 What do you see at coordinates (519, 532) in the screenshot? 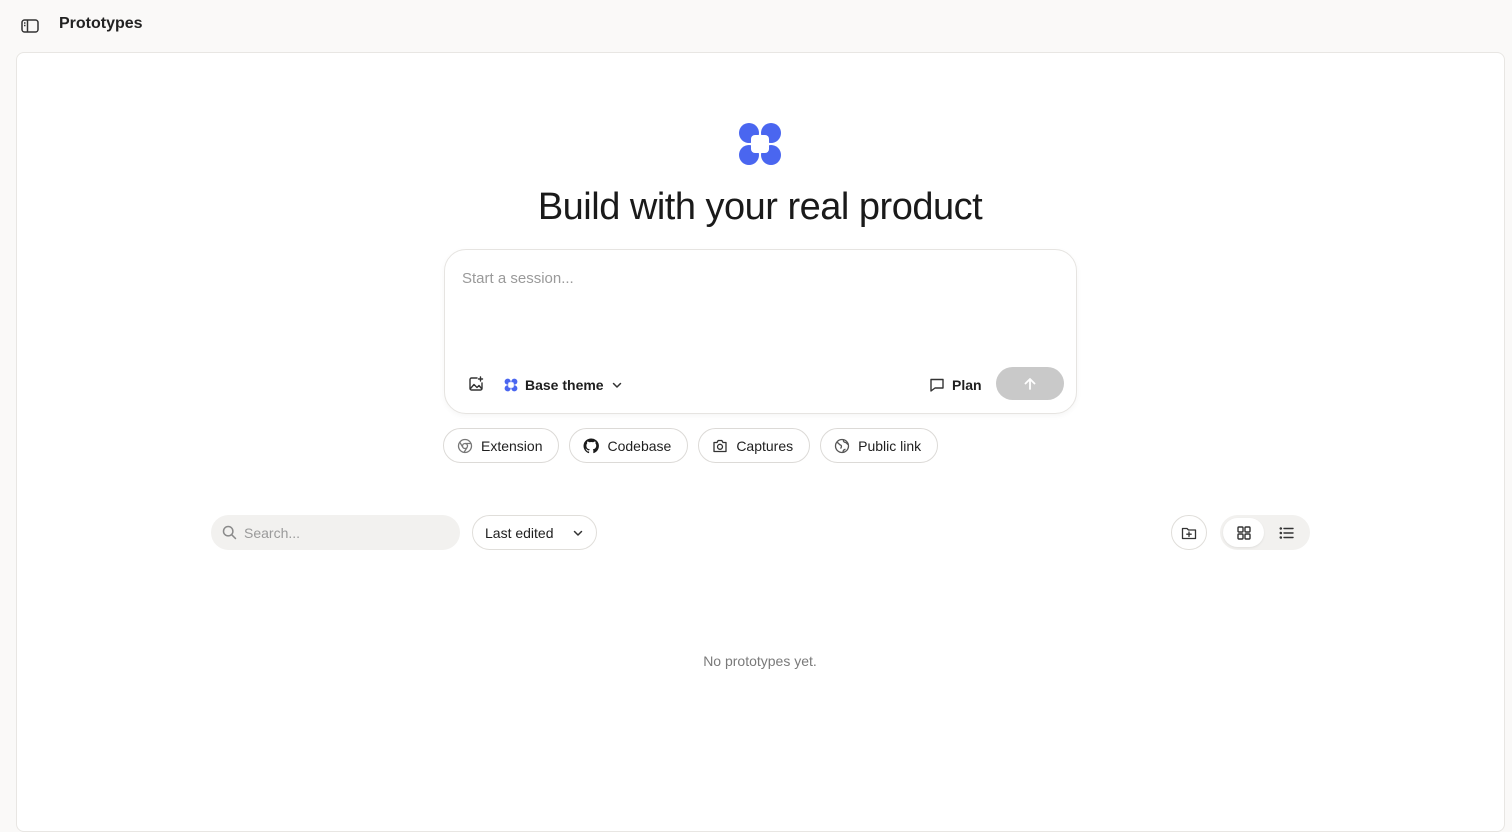
I see `sort-value: Last edited` at bounding box center [519, 532].